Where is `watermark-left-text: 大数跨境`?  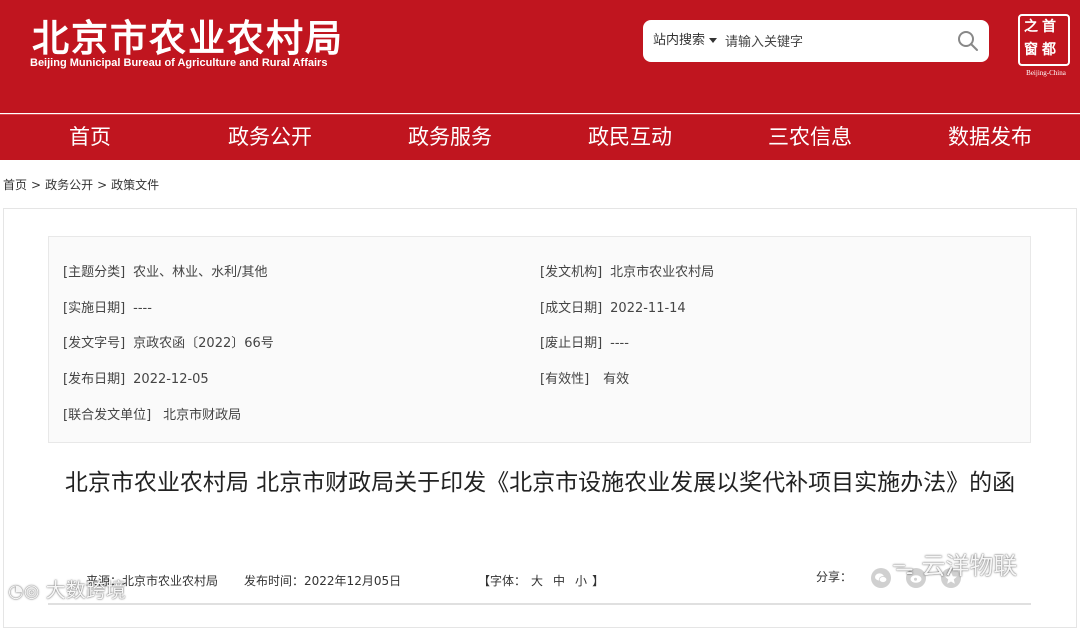 watermark-left-text: 大数跨境 is located at coordinates (85, 590).